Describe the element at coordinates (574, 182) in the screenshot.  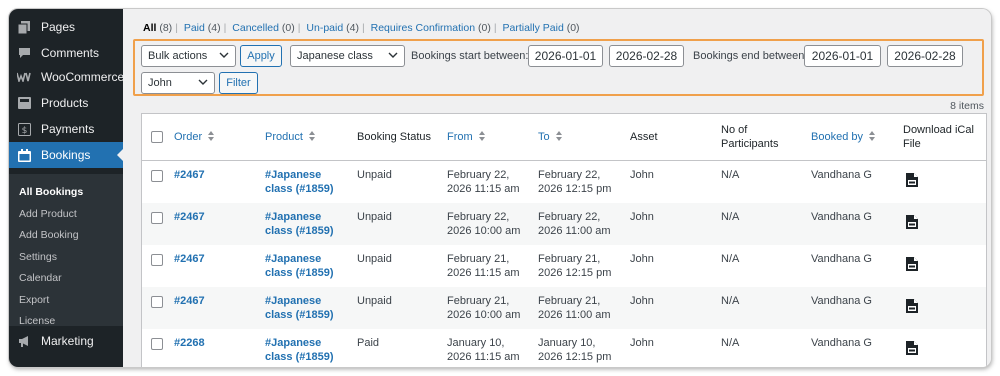
I see `to-datetime: February 22, 2026 12:15 pm` at that location.